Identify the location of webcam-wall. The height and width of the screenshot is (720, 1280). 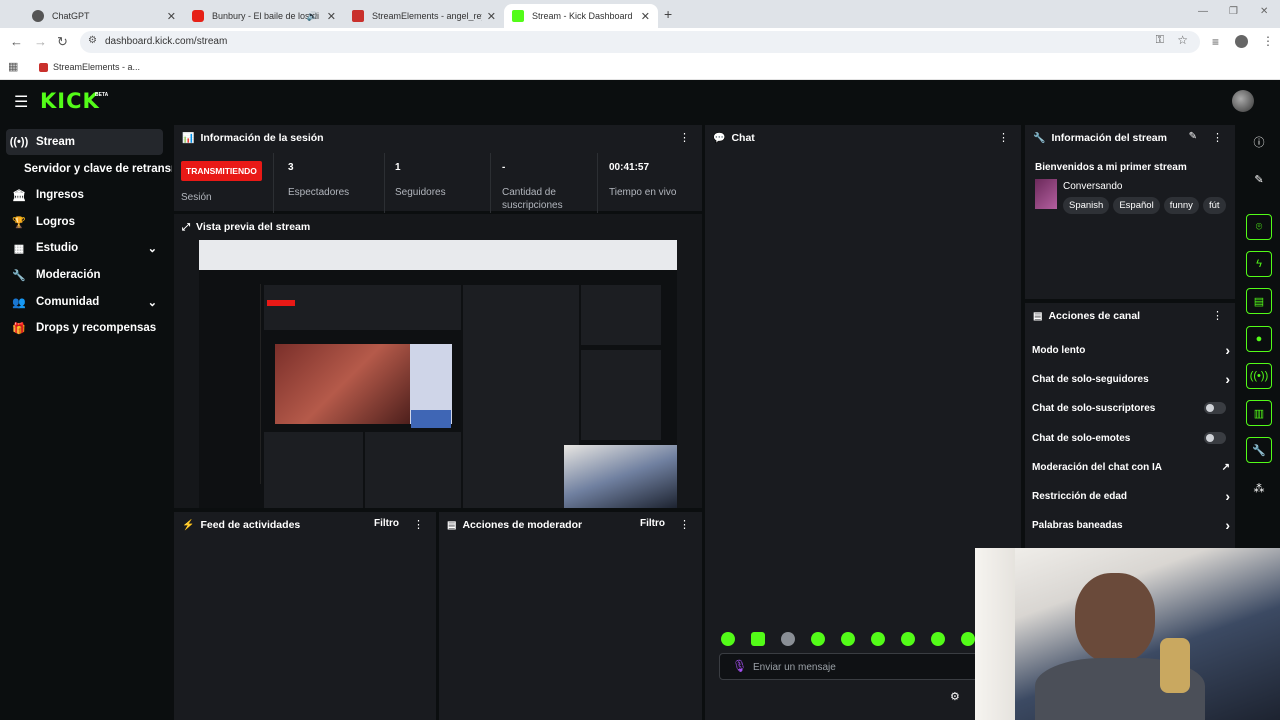
(995, 634).